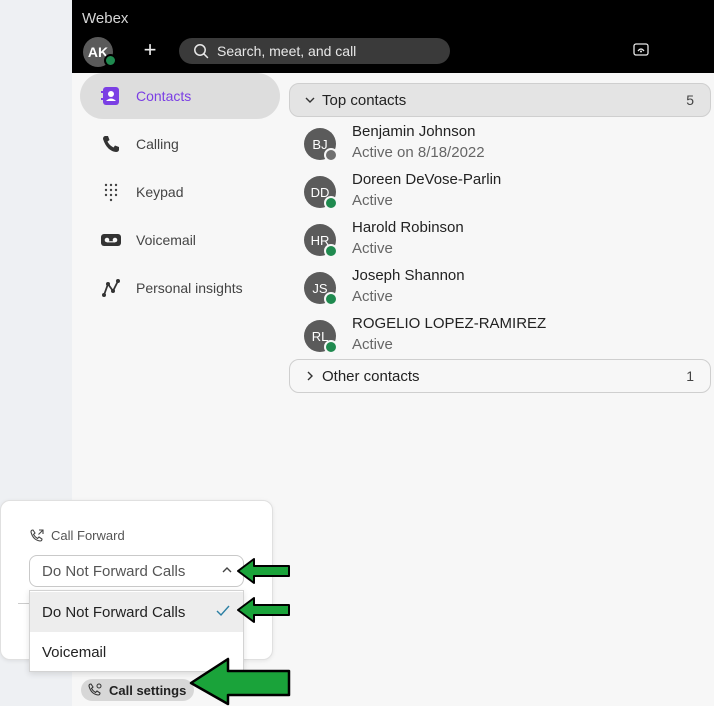 This screenshot has height=706, width=714. What do you see at coordinates (498, 335) in the screenshot?
I see `contact-row: RL ROGELIO LOPEZ-RAMIREZ Active` at bounding box center [498, 335].